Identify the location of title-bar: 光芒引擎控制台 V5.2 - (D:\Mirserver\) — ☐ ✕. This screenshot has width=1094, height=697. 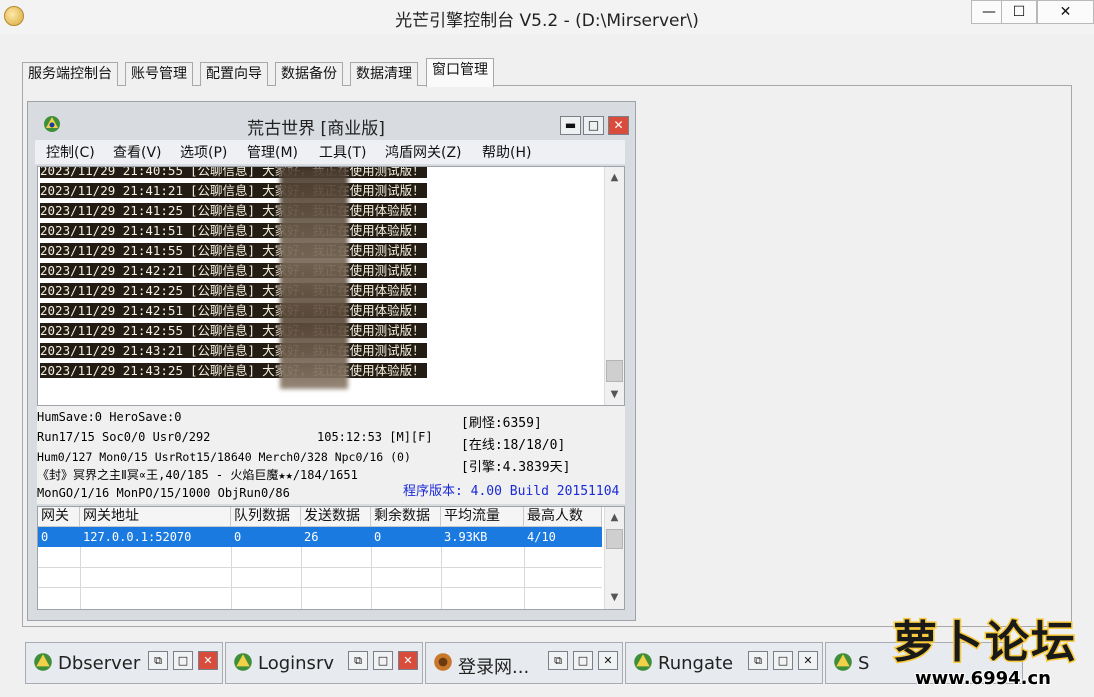
(547, 17).